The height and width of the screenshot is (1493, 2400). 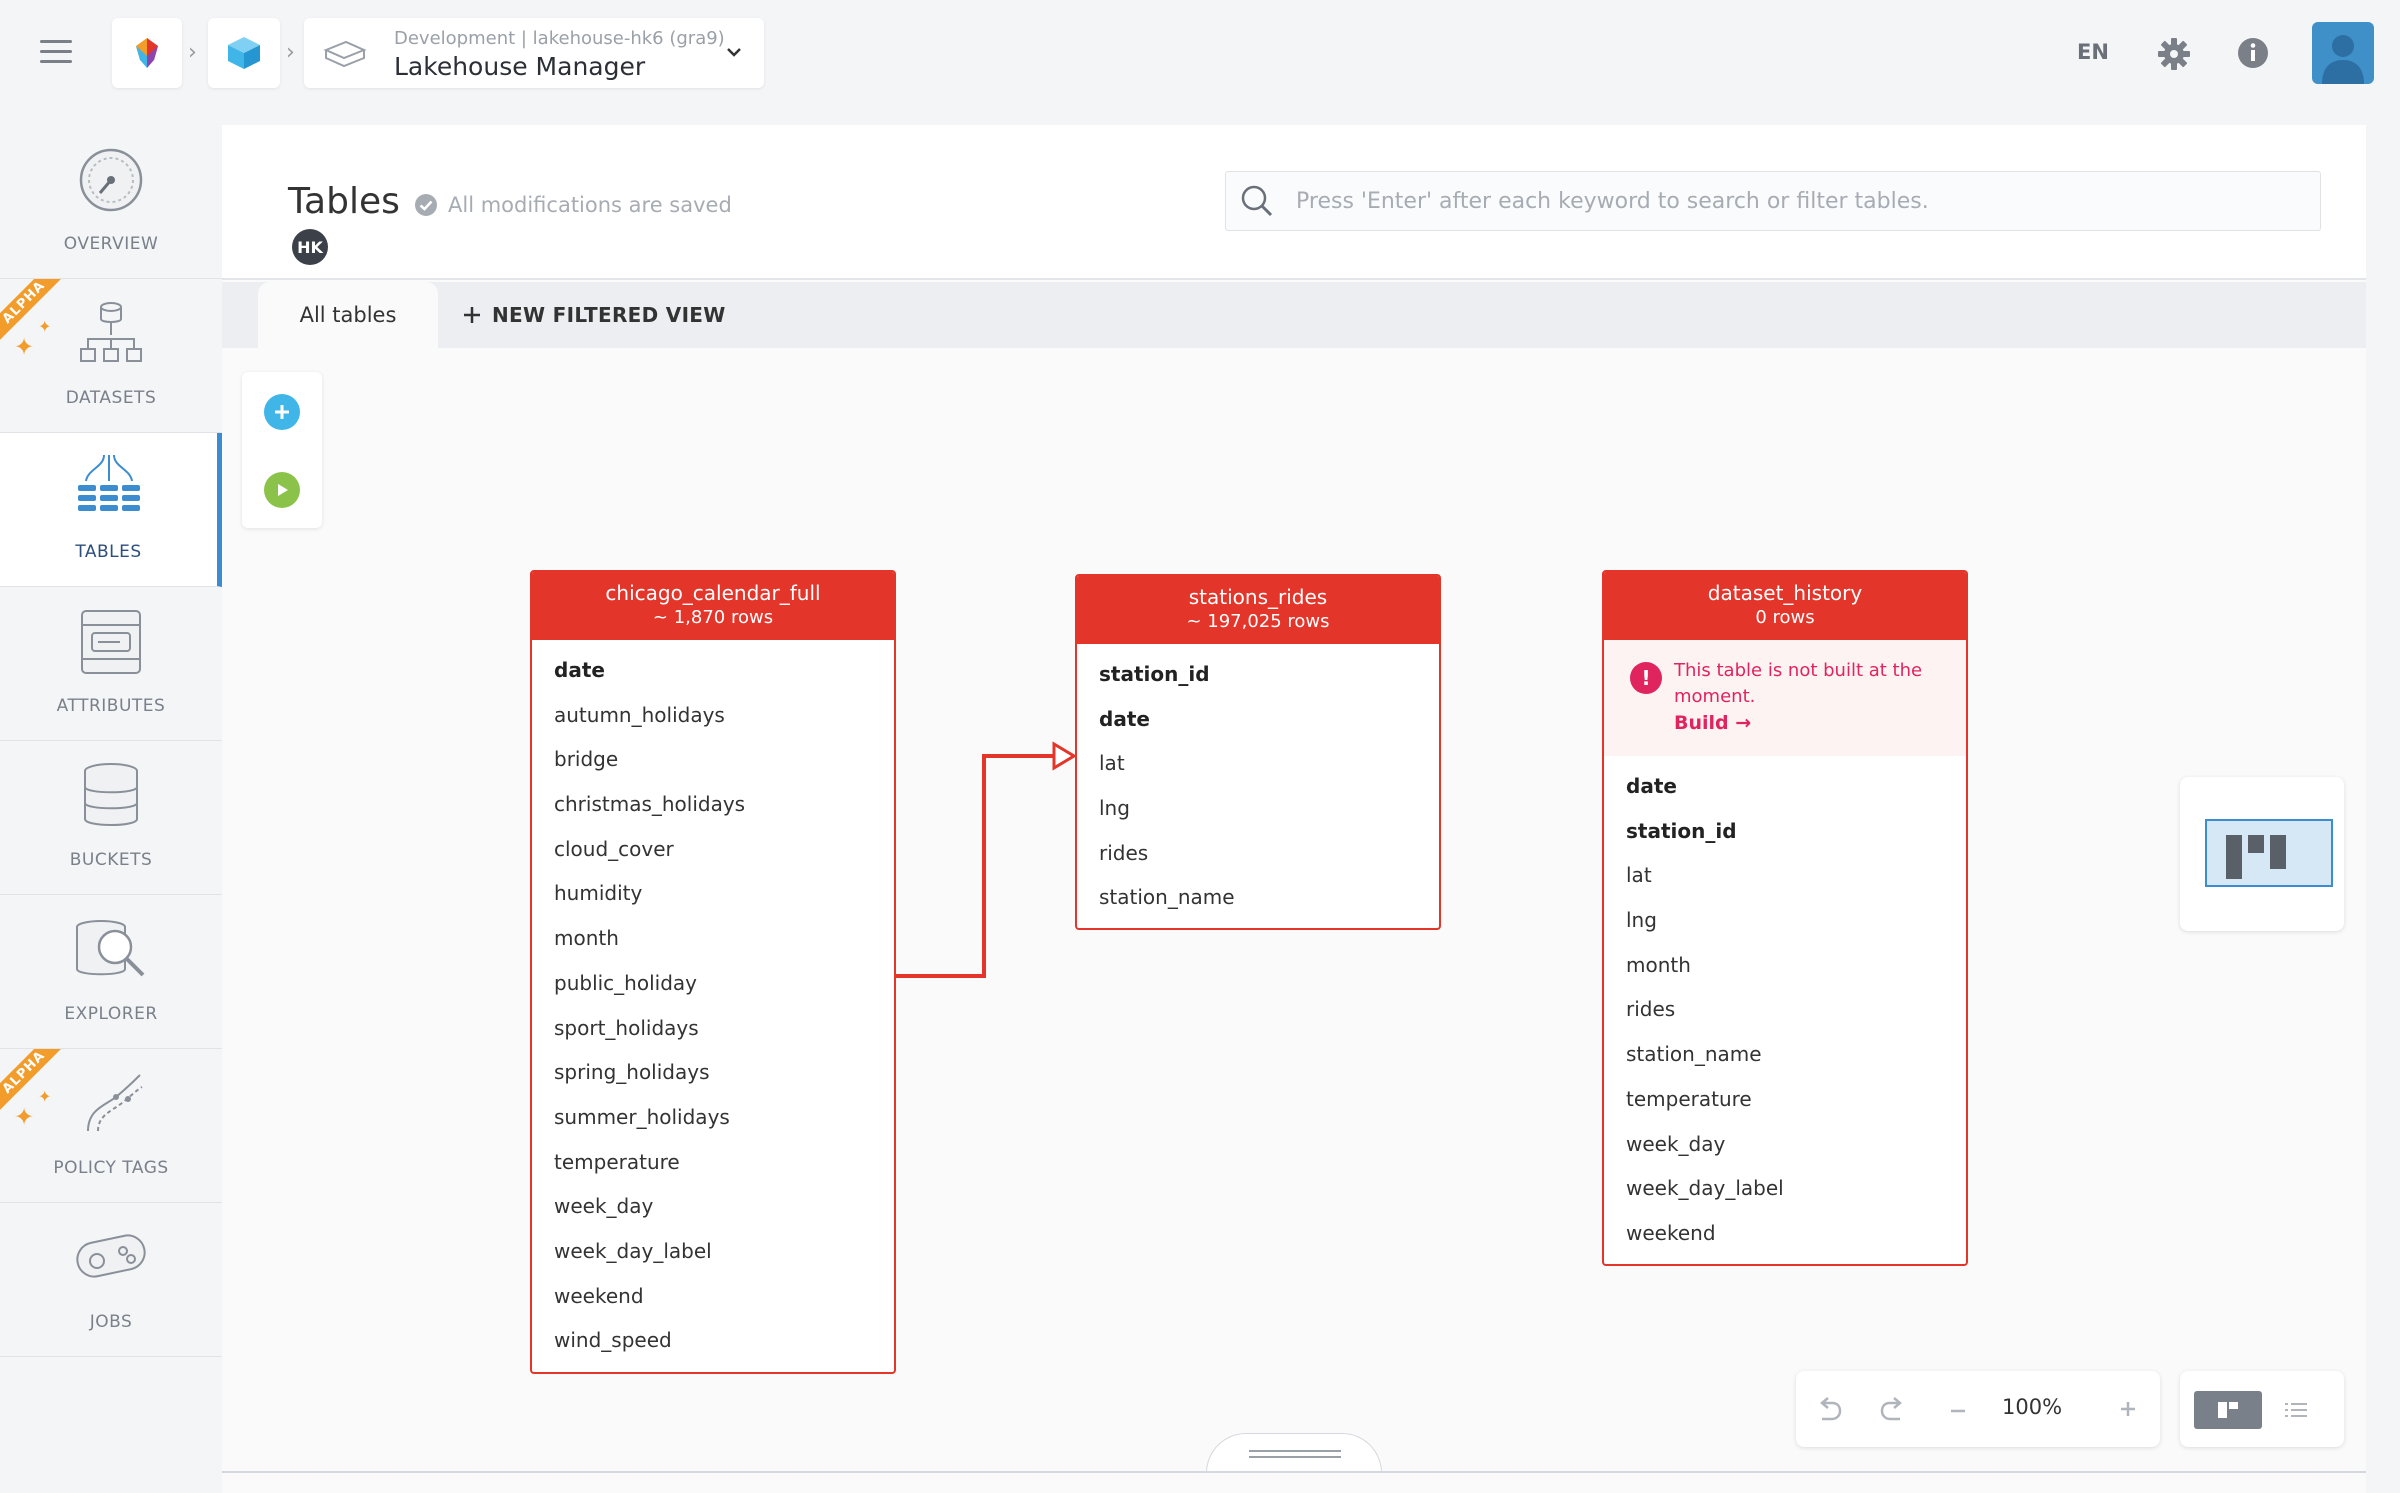 What do you see at coordinates (713, 1340) in the screenshot?
I see `table-column: wind_speed` at bounding box center [713, 1340].